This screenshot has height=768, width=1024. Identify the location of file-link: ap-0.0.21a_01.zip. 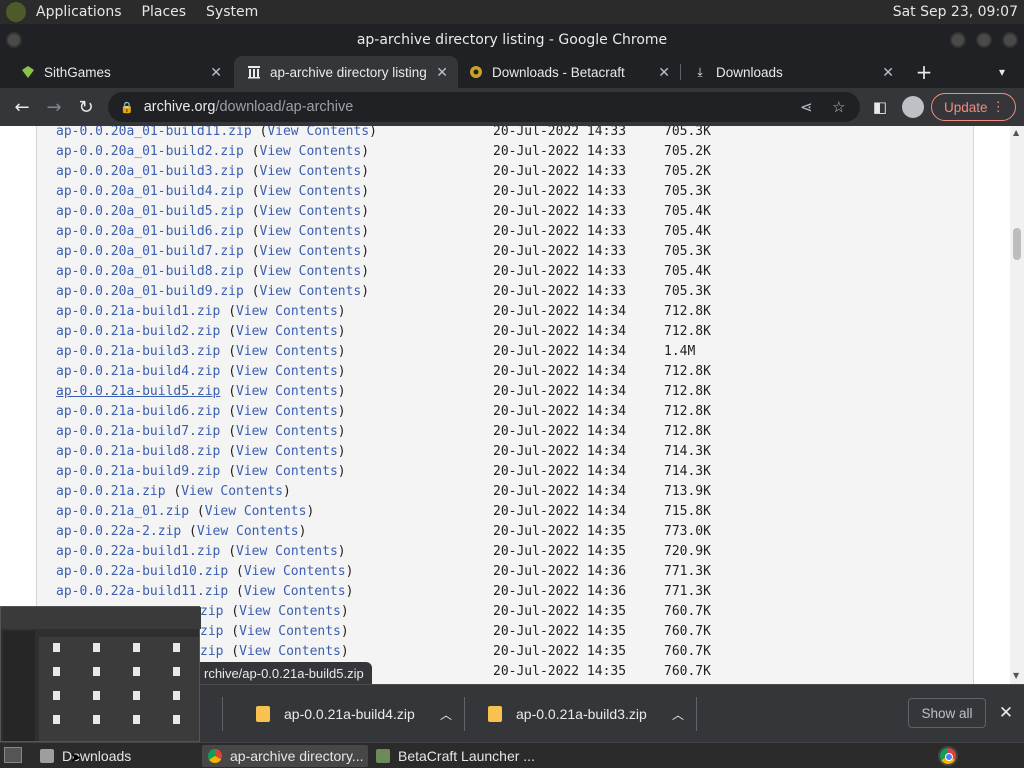
(122, 511).